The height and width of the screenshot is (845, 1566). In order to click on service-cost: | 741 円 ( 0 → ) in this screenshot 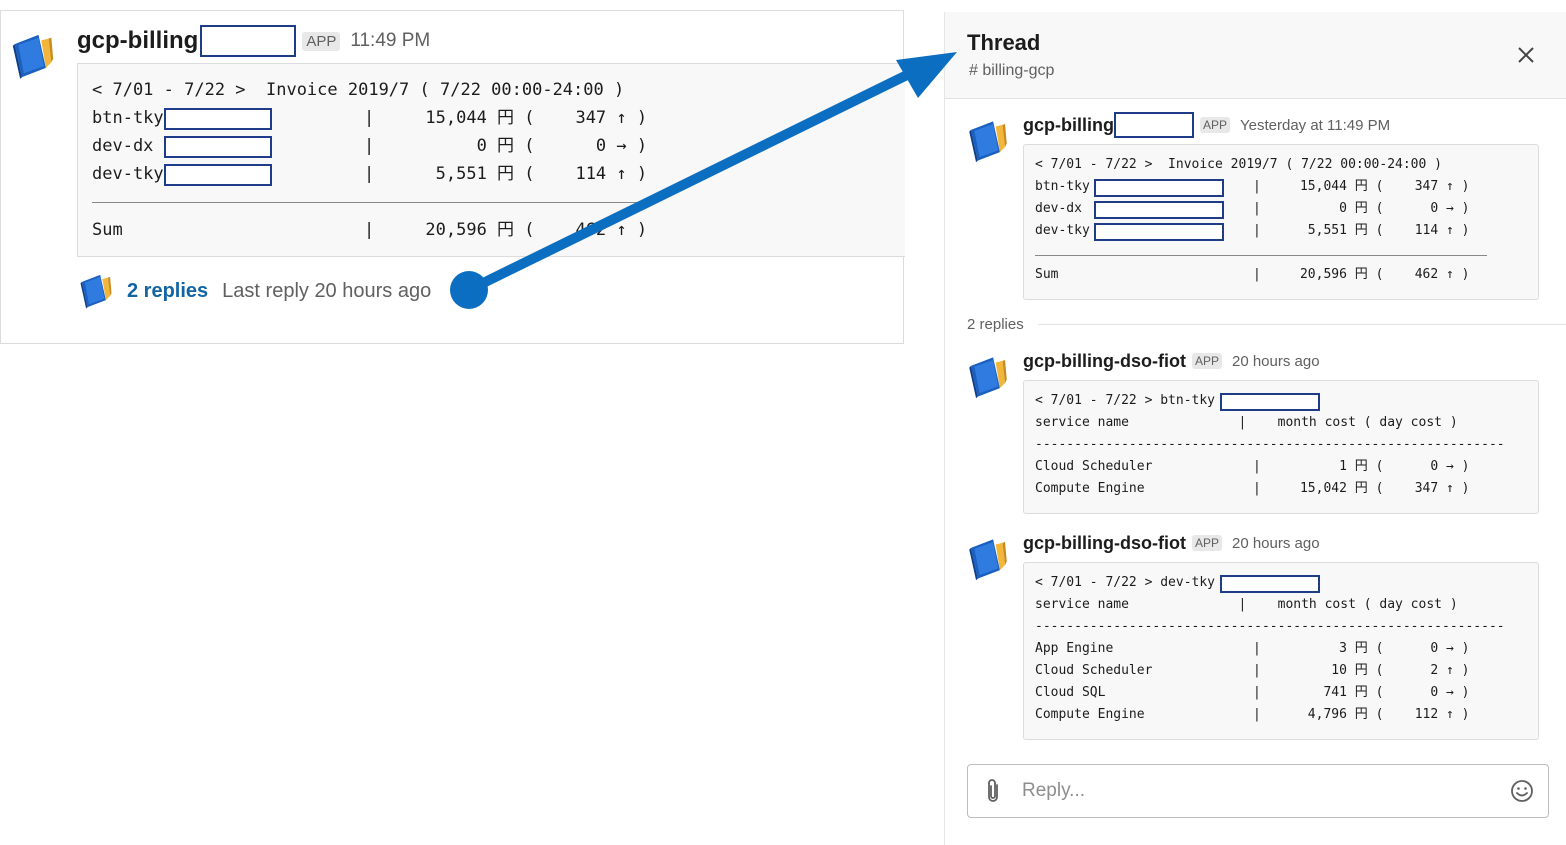, I will do `click(1361, 692)`.